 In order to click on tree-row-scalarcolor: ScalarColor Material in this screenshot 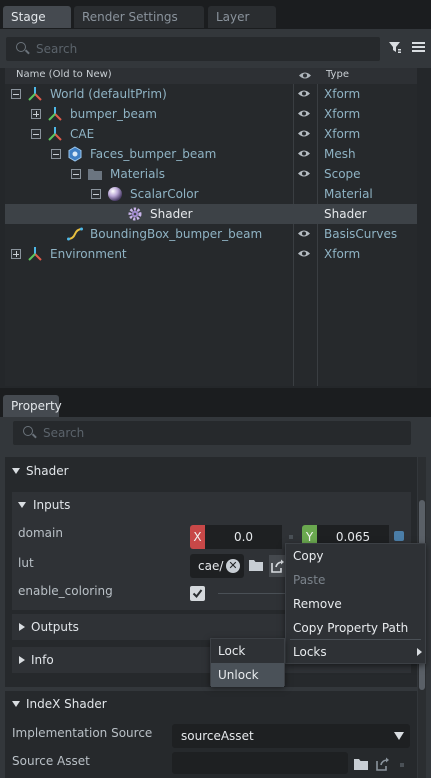, I will do `click(211, 194)`.